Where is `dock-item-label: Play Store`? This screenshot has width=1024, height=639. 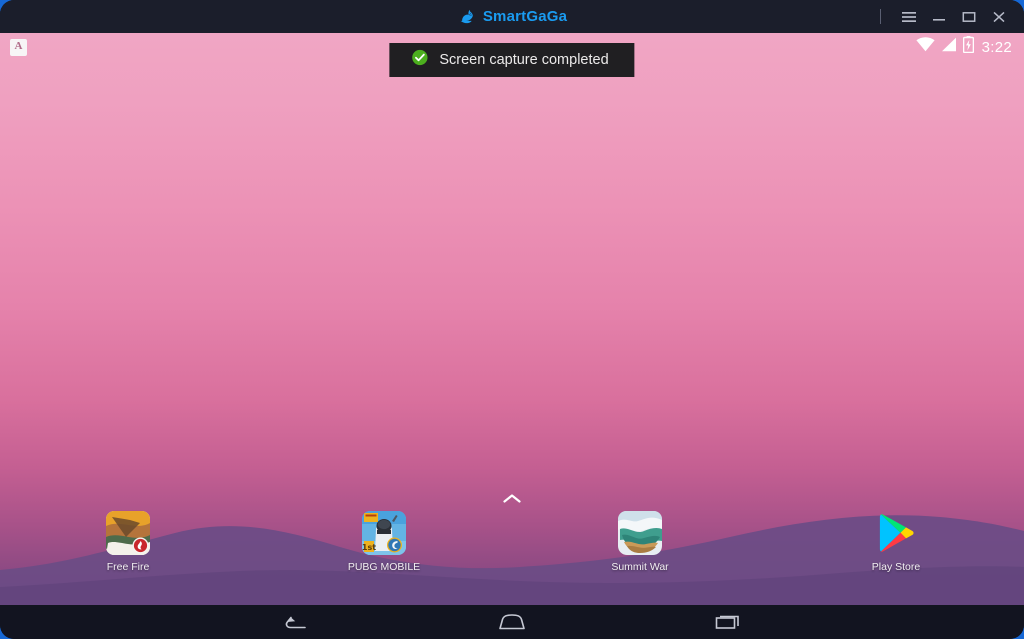
dock-item-label: Play Store is located at coordinates (896, 567).